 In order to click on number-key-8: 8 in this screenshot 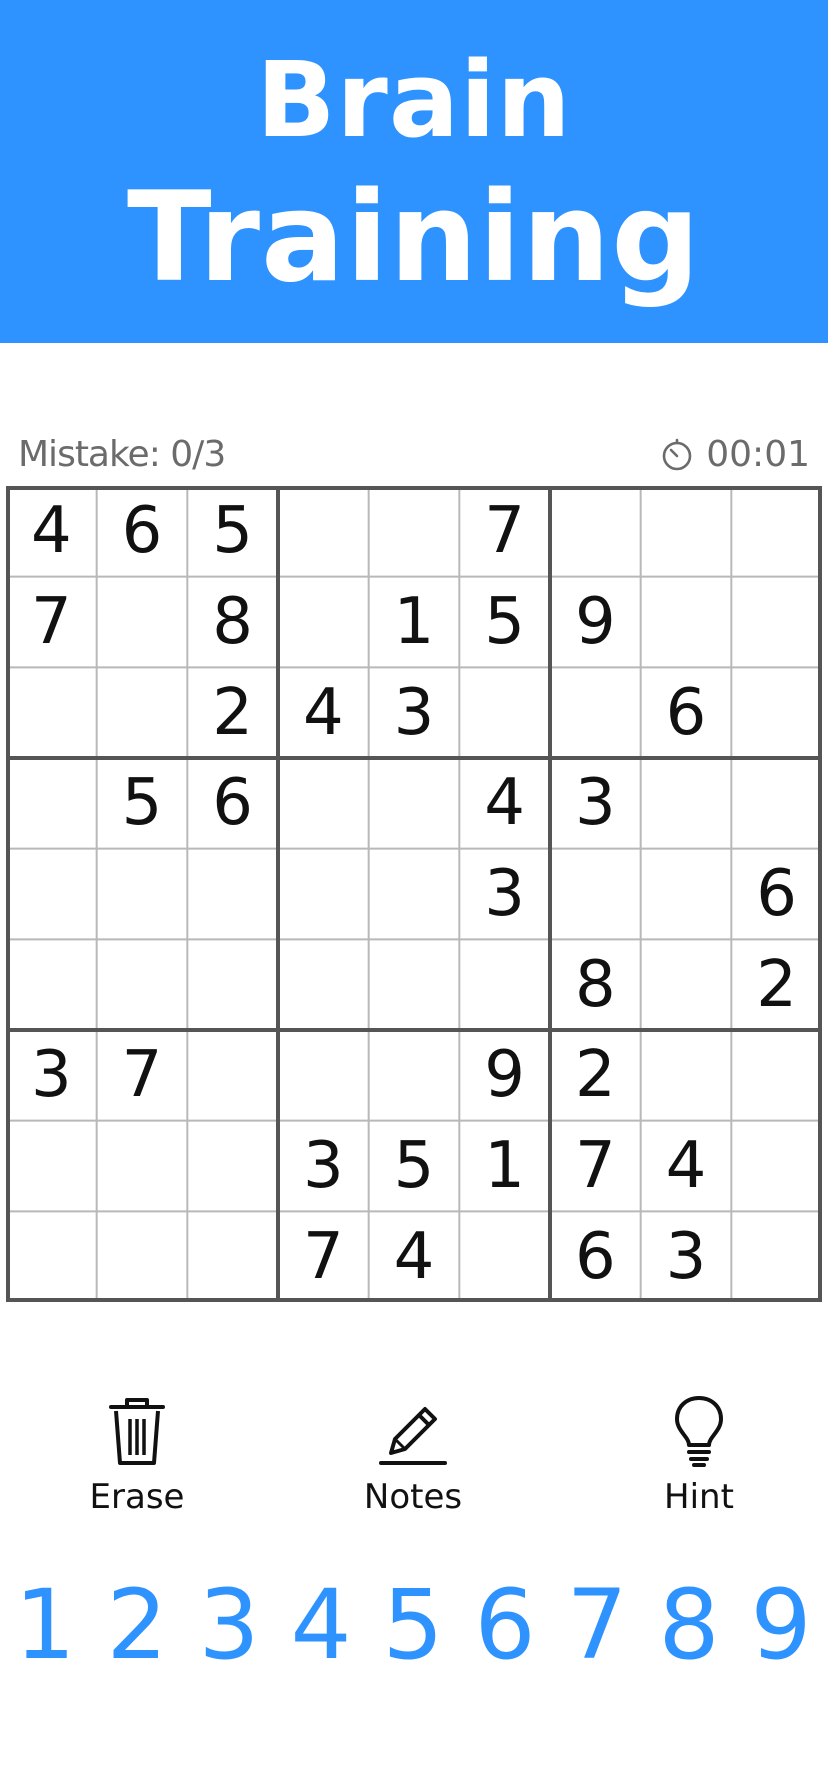, I will do `click(689, 1625)`.